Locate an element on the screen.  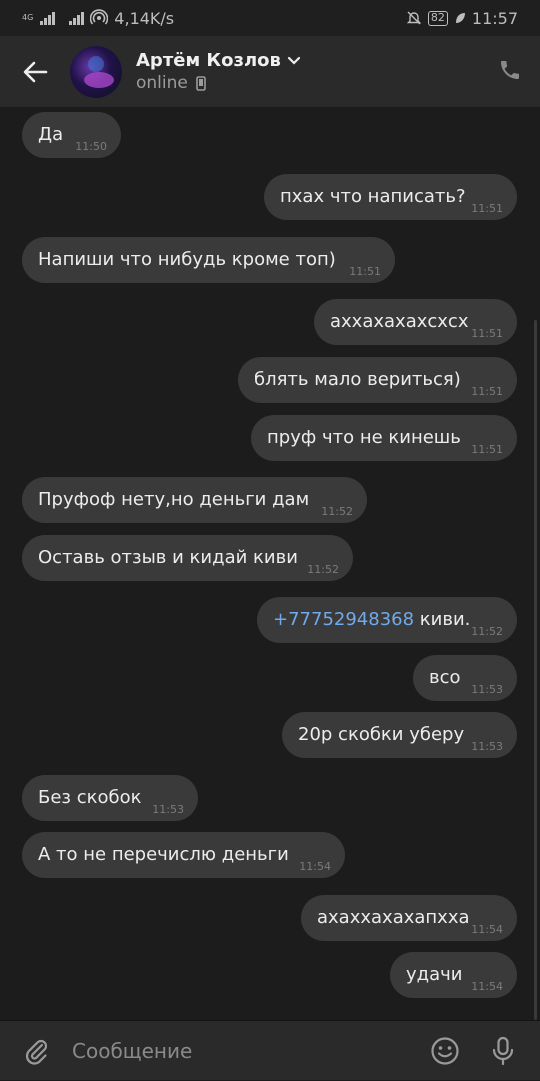
message-bubble: блять мало вериться) 11:51 is located at coordinates (377, 380).